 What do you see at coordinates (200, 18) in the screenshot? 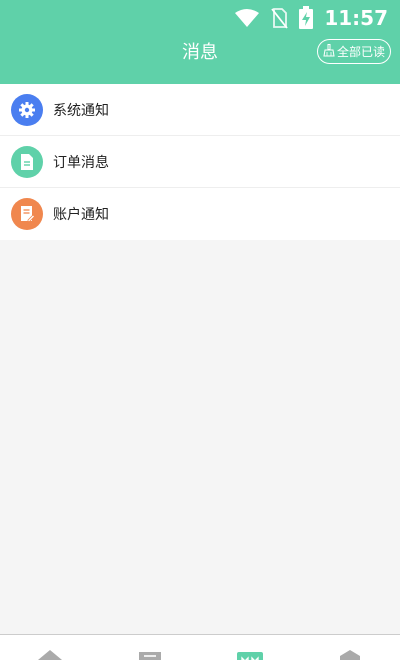
I see `status-bar: 11:57` at bounding box center [200, 18].